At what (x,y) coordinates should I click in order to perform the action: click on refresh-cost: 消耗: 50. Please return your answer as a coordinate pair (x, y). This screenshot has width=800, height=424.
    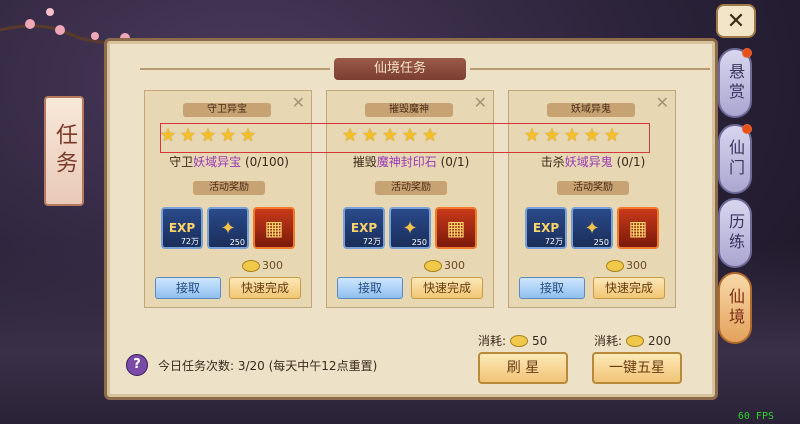
    Looking at the image, I should click on (513, 341).